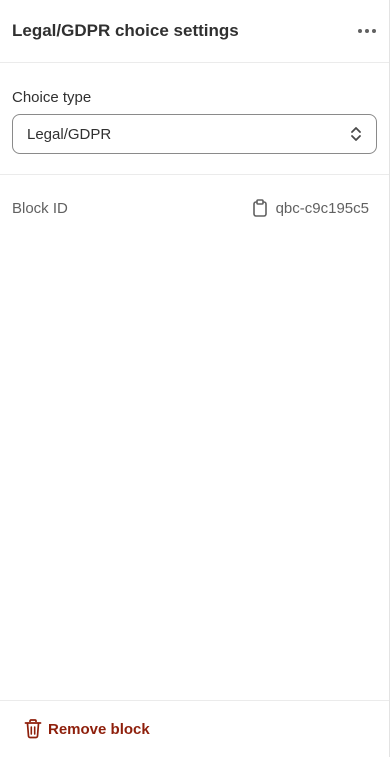 The image size is (390, 757). Describe the element at coordinates (322, 208) in the screenshot. I see `block-id-value: qbc-c9c195c5` at that location.